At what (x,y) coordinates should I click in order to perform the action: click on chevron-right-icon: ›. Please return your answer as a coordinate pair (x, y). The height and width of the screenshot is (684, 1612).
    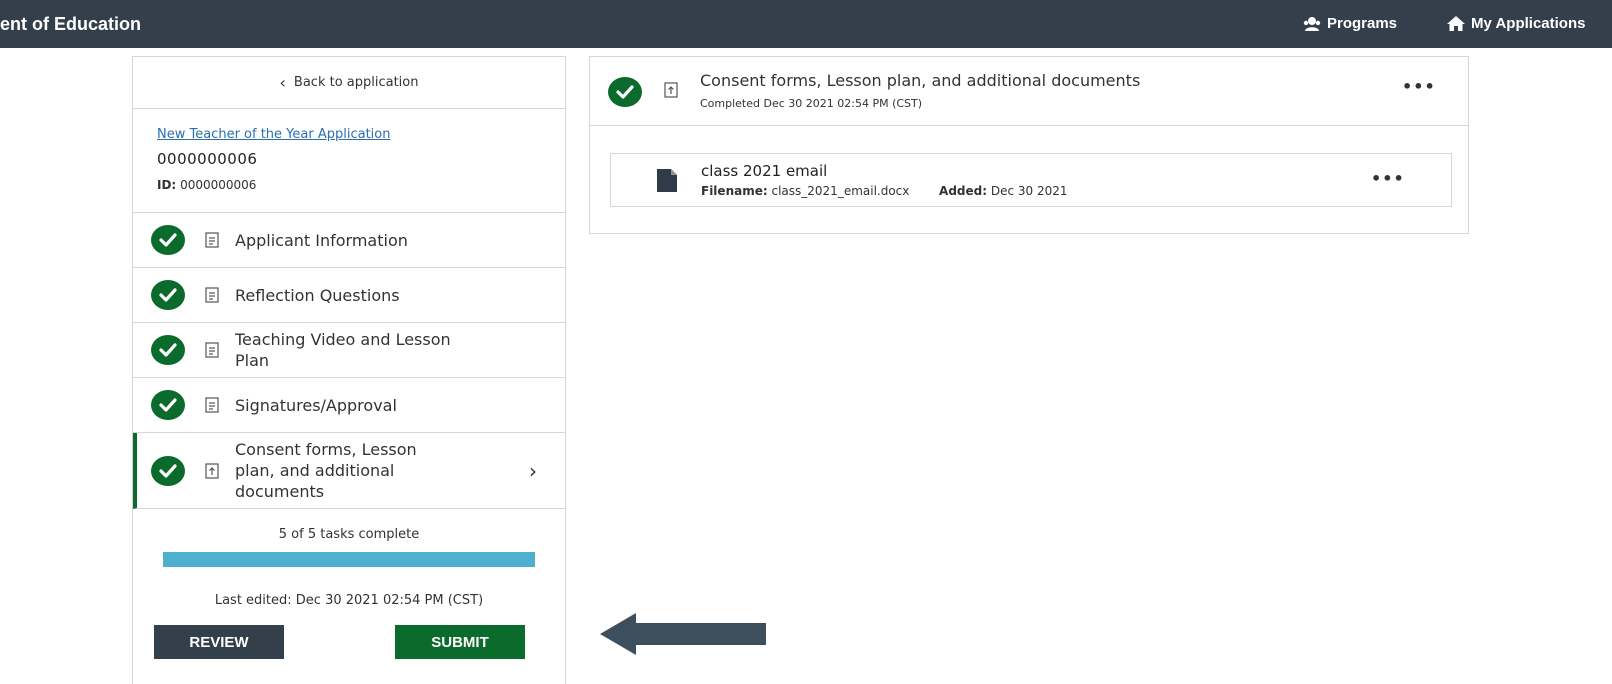
    Looking at the image, I should click on (533, 470).